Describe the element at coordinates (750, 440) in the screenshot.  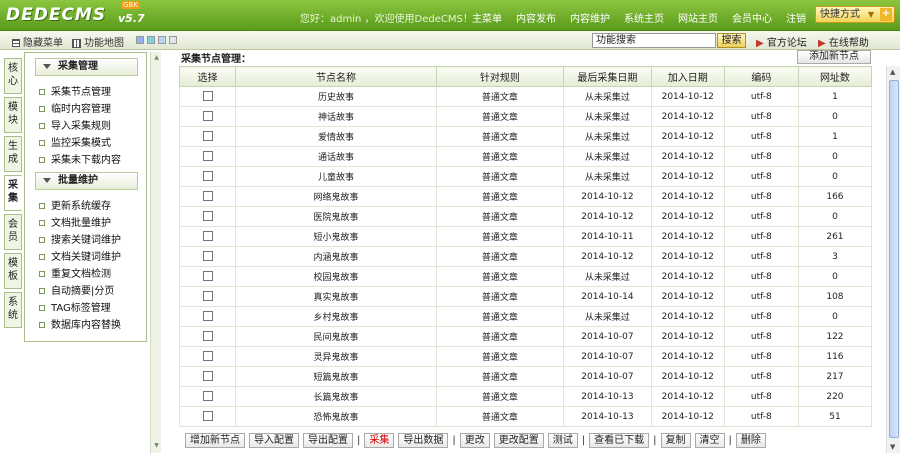
I see `action-button: 删除` at that location.